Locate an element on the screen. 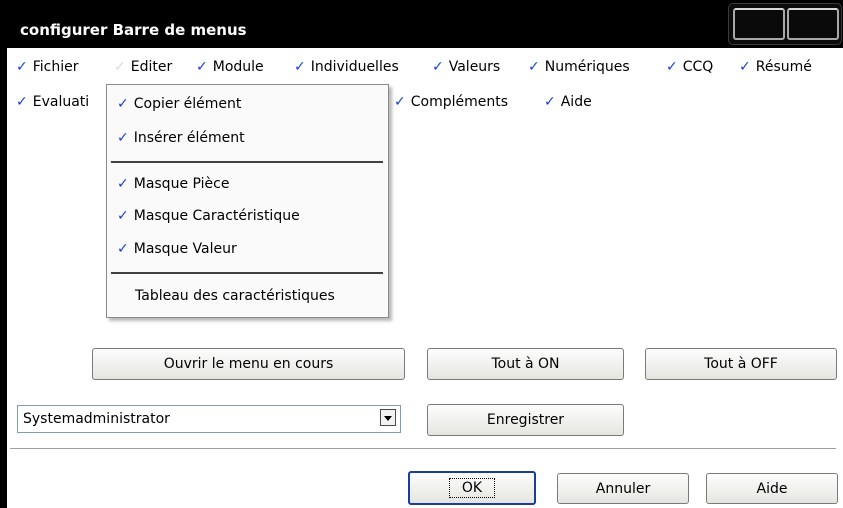 This screenshot has height=508, width=843. menu-item-tableau-caracteristiques: Tableau des caractéristiques is located at coordinates (235, 296).